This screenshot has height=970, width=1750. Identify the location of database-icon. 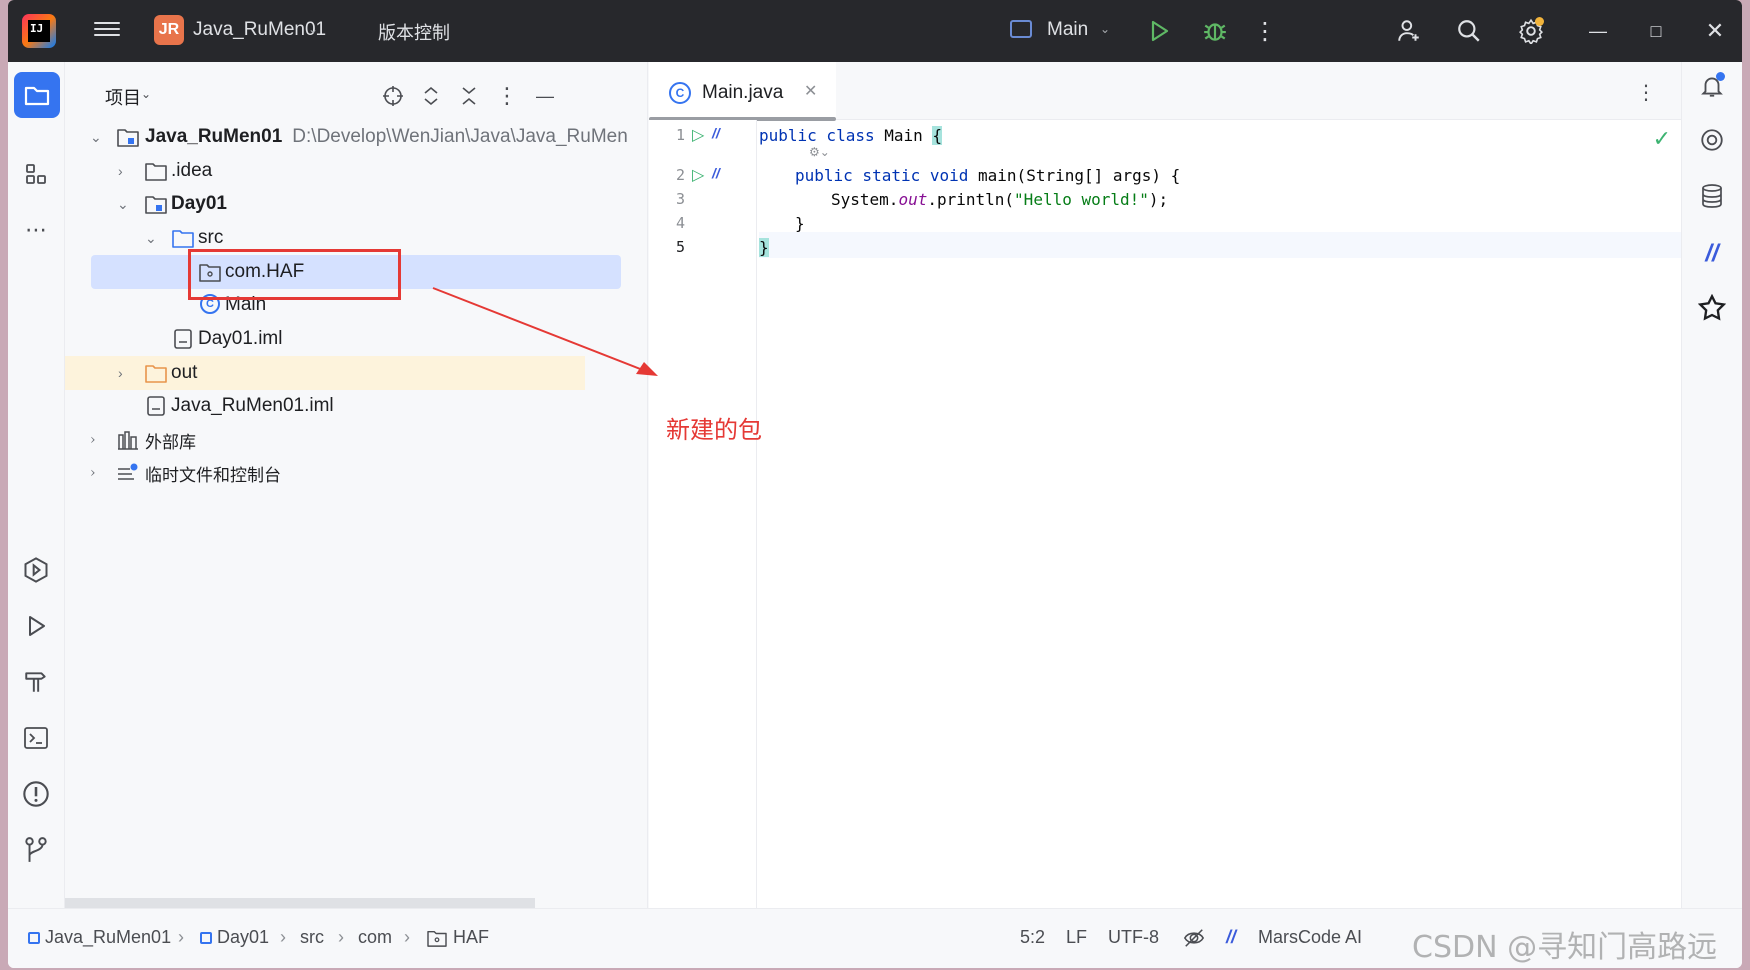
(1712, 196).